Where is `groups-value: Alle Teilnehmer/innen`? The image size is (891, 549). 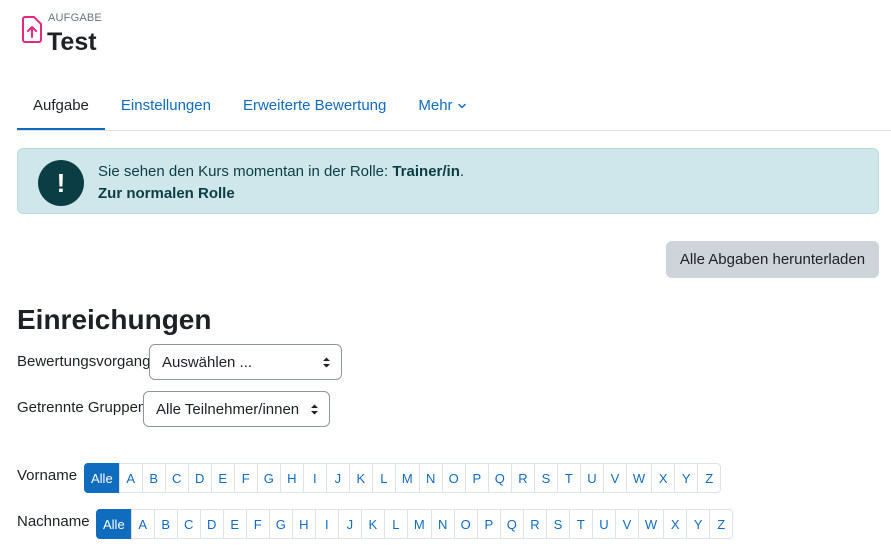
groups-value: Alle Teilnehmer/innen is located at coordinates (228, 409).